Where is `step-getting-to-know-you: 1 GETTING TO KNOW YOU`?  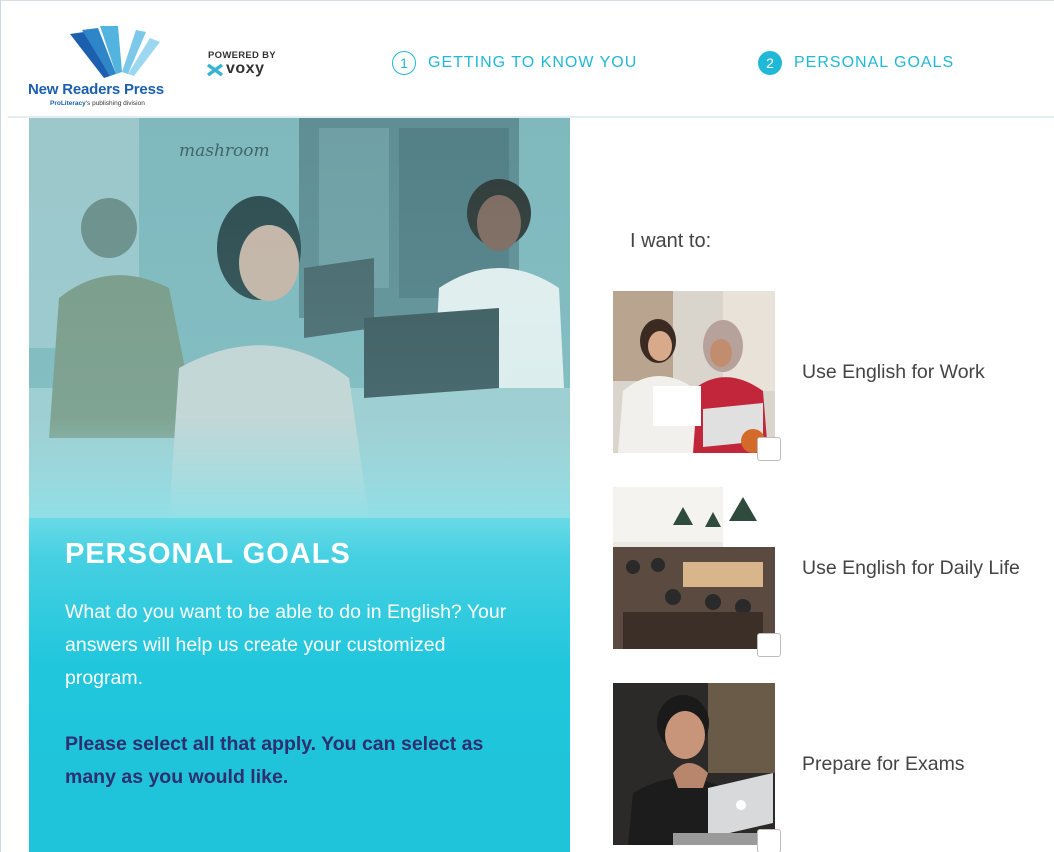 step-getting-to-know-you: 1 GETTING TO KNOW YOU is located at coordinates (514, 63).